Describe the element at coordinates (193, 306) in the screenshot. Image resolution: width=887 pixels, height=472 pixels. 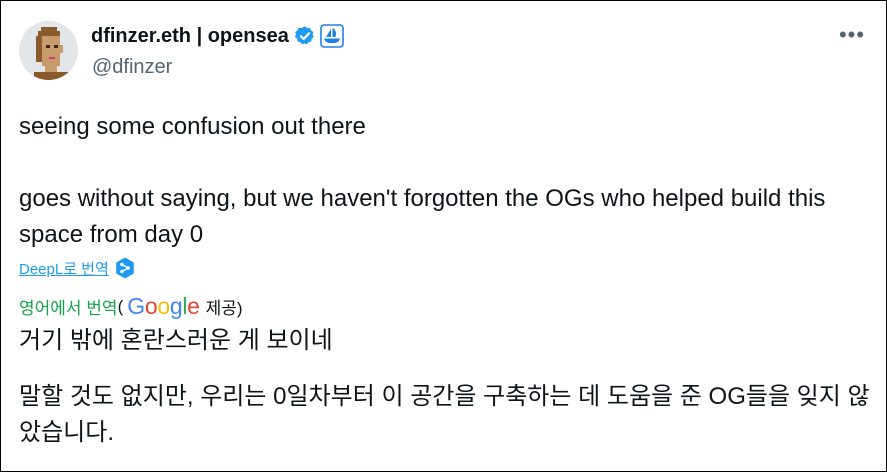
I see `google-letter: e` at that location.